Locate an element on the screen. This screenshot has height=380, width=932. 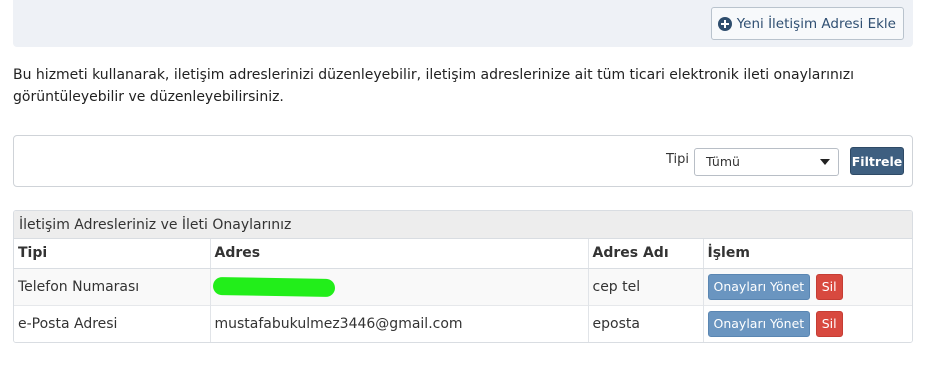
cell-address-name: eposta is located at coordinates (646, 323).